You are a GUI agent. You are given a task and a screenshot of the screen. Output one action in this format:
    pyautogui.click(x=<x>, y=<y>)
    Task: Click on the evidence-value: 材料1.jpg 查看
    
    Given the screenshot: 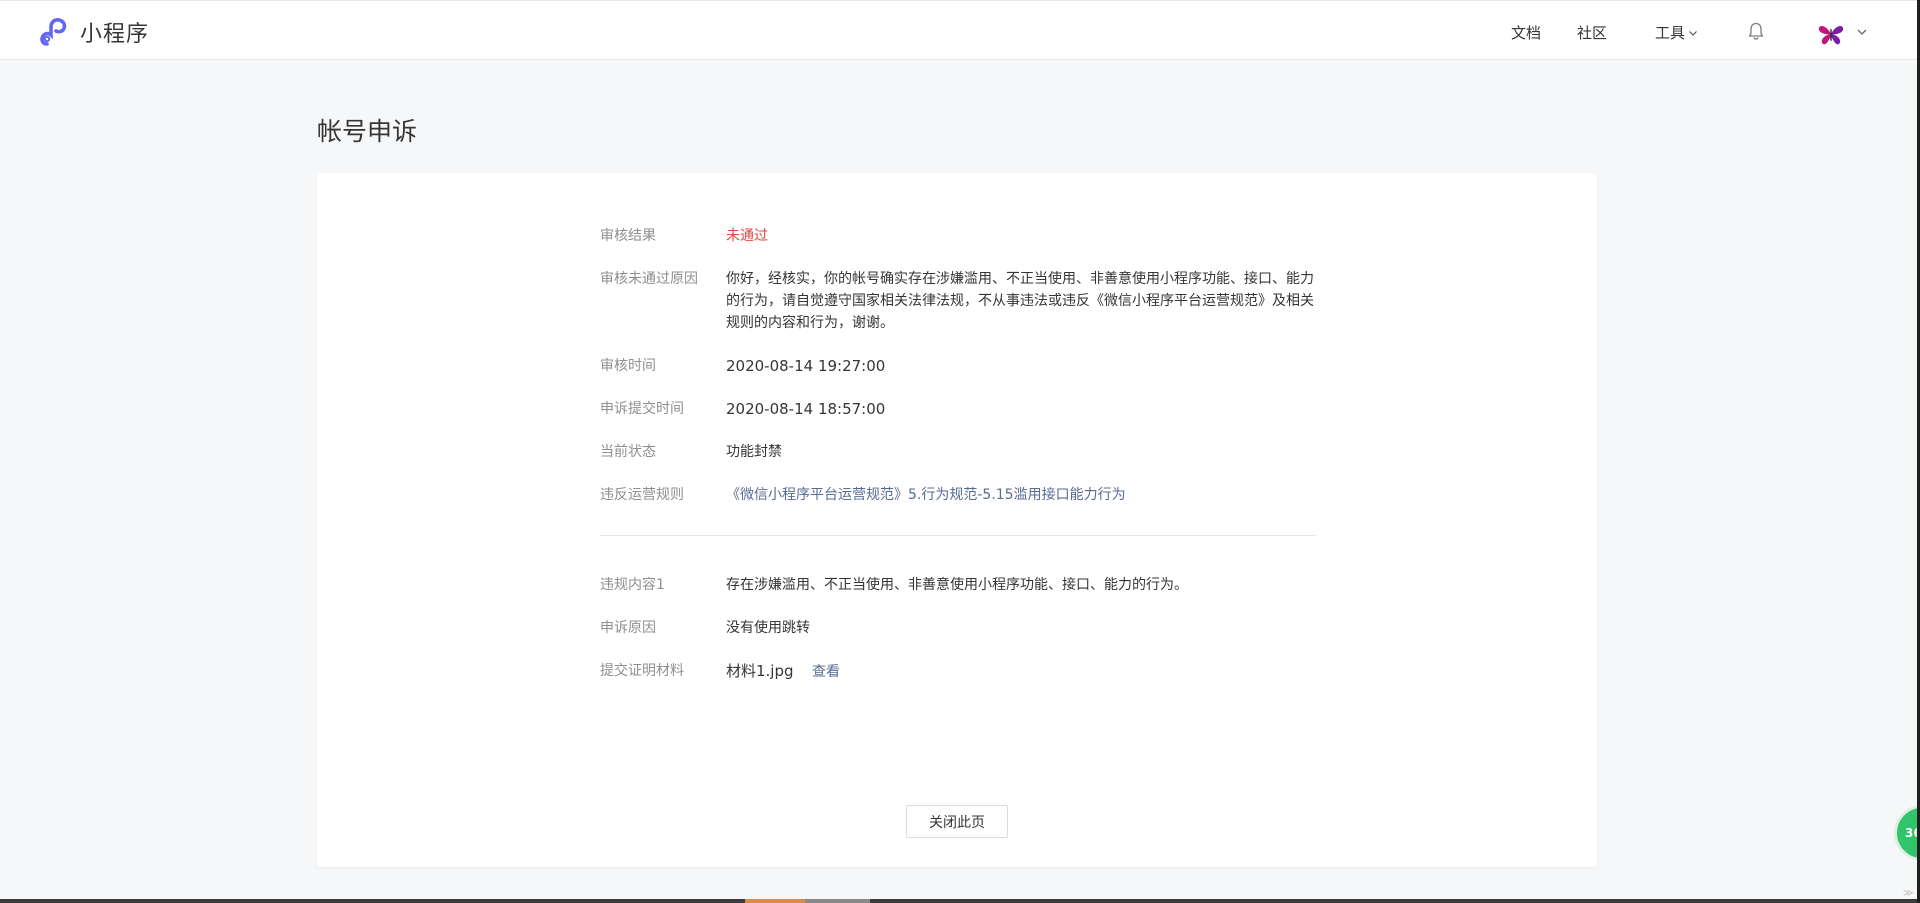 What is the action you would take?
    pyautogui.click(x=1021, y=671)
    